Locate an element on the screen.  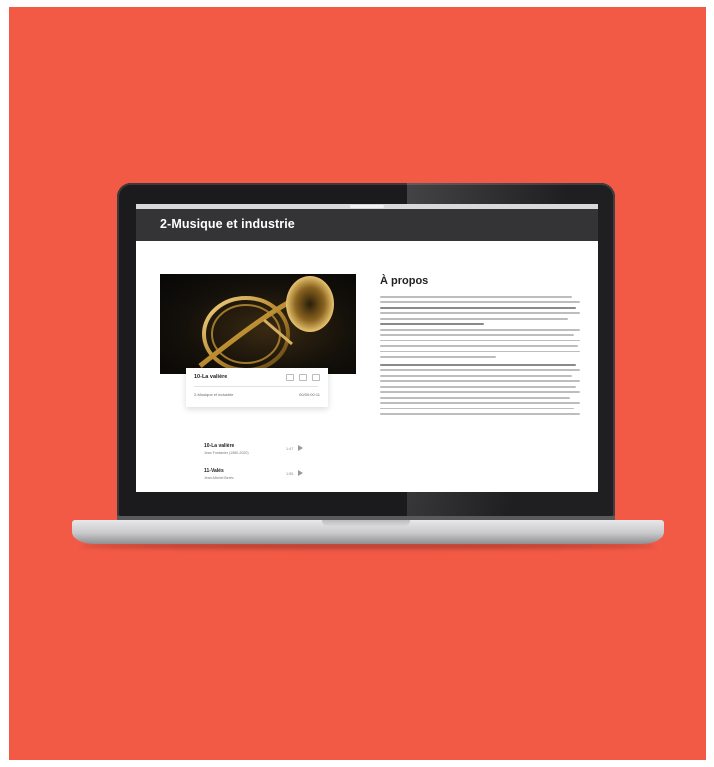
horn-illustration is located at coordinates (266, 324).